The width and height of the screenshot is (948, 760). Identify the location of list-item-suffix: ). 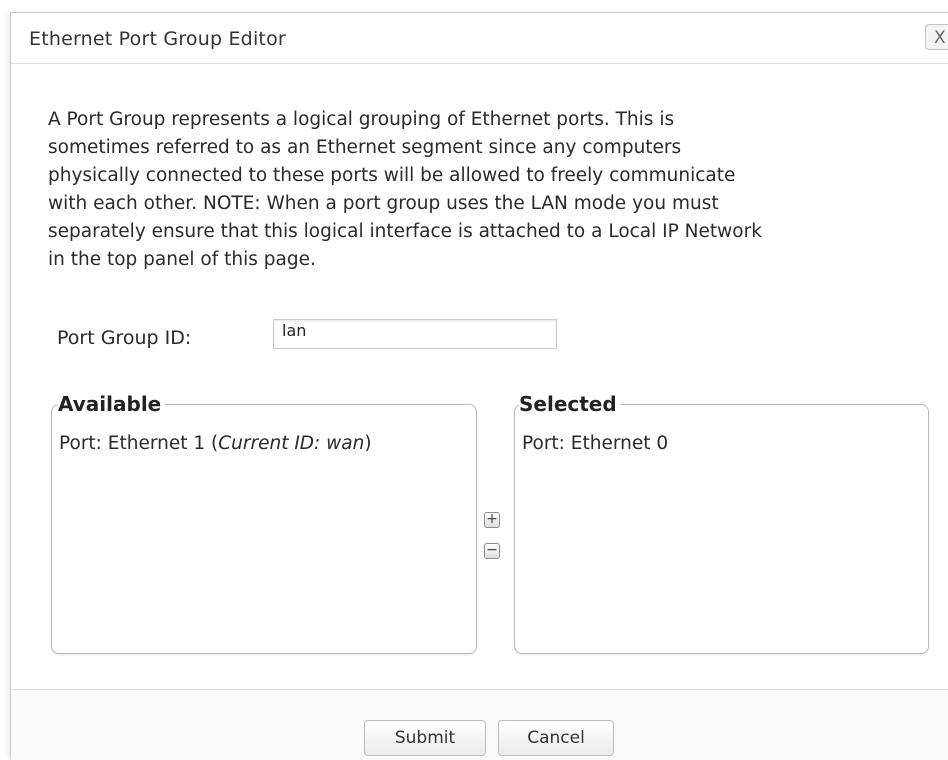
(368, 443).